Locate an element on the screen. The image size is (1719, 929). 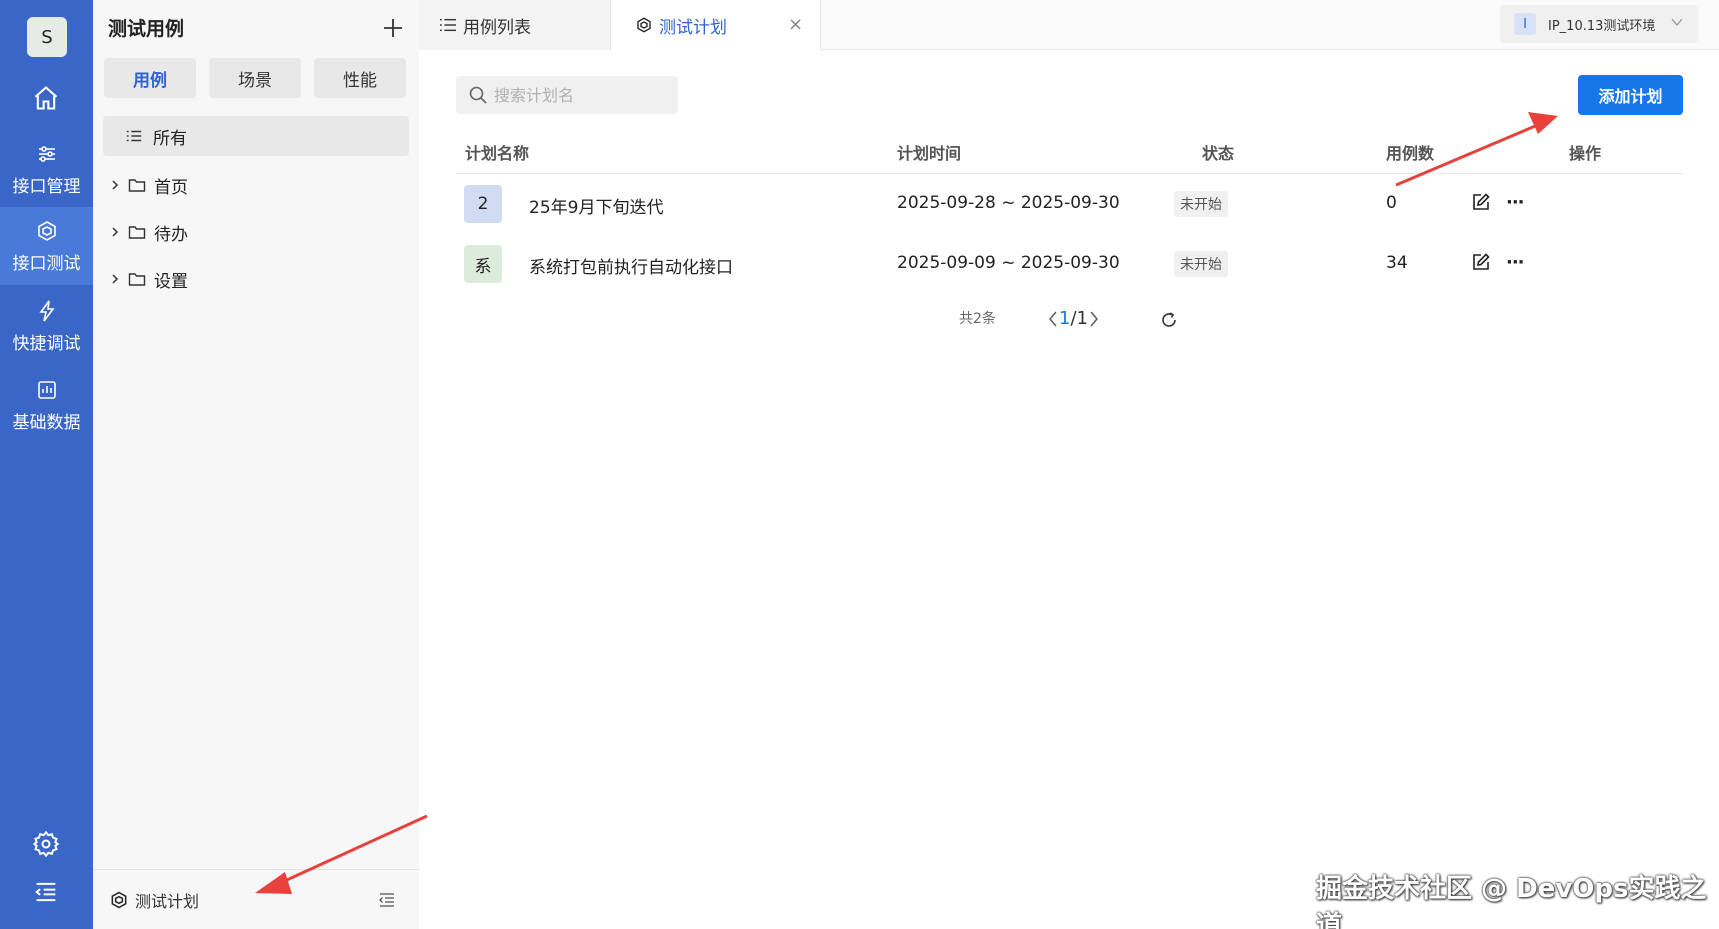
refresh-icon is located at coordinates (1169, 320).